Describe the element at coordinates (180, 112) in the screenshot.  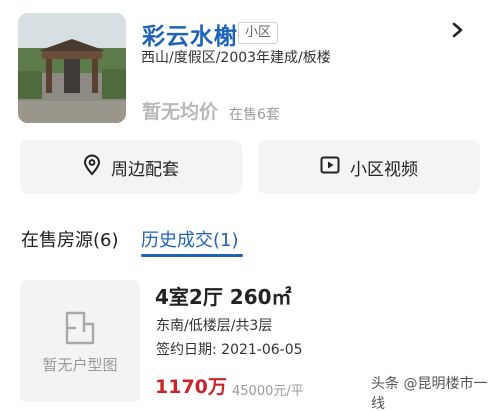
I see `average-price: 暂无均价` at that location.